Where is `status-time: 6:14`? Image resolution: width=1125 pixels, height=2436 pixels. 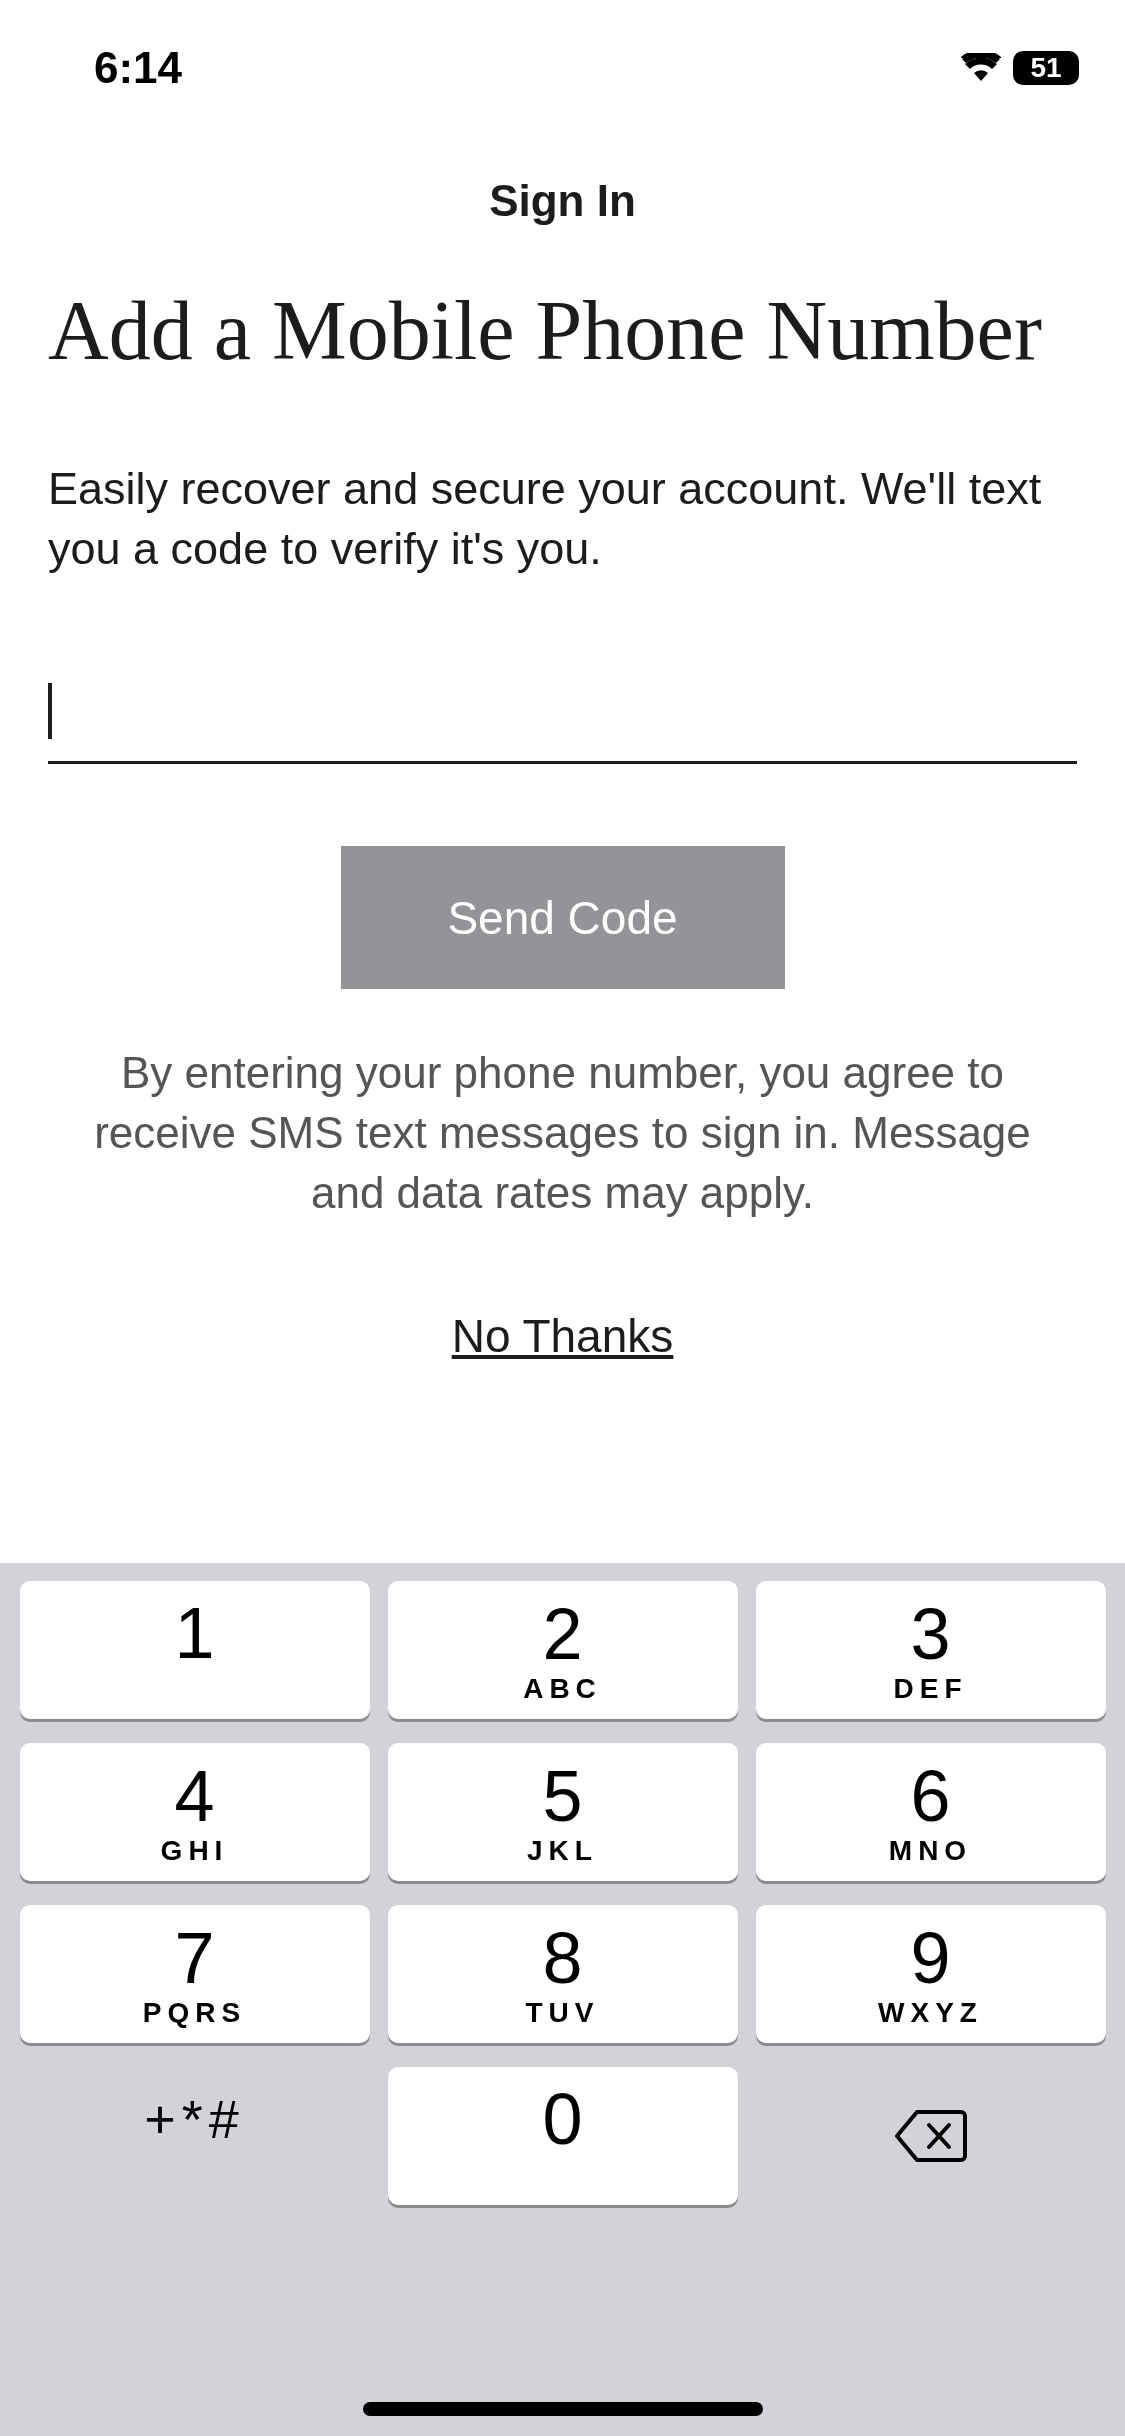 status-time: 6:14 is located at coordinates (138, 68).